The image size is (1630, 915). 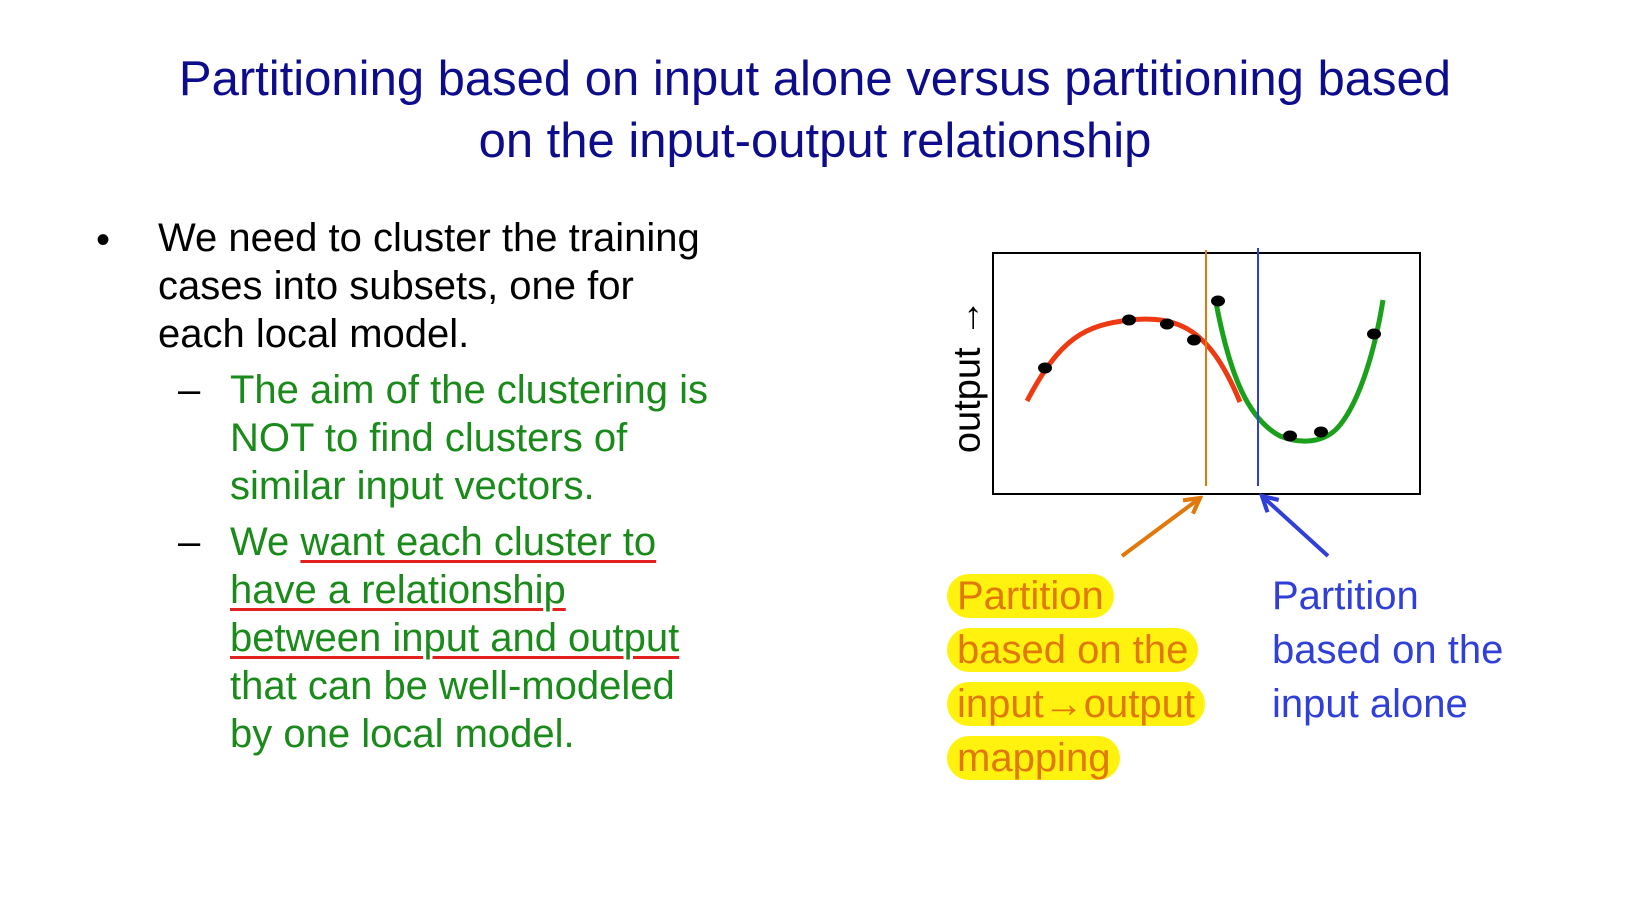 What do you see at coordinates (967, 317) in the screenshot?
I see `up-arrow-icon: →` at bounding box center [967, 317].